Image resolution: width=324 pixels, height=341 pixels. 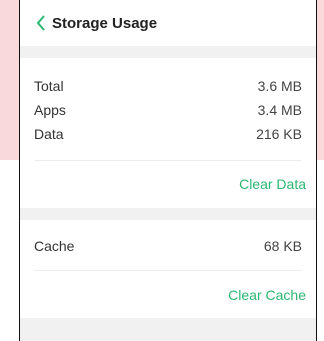 What do you see at coordinates (279, 110) in the screenshot?
I see `apps-value: 3.4 MB` at bounding box center [279, 110].